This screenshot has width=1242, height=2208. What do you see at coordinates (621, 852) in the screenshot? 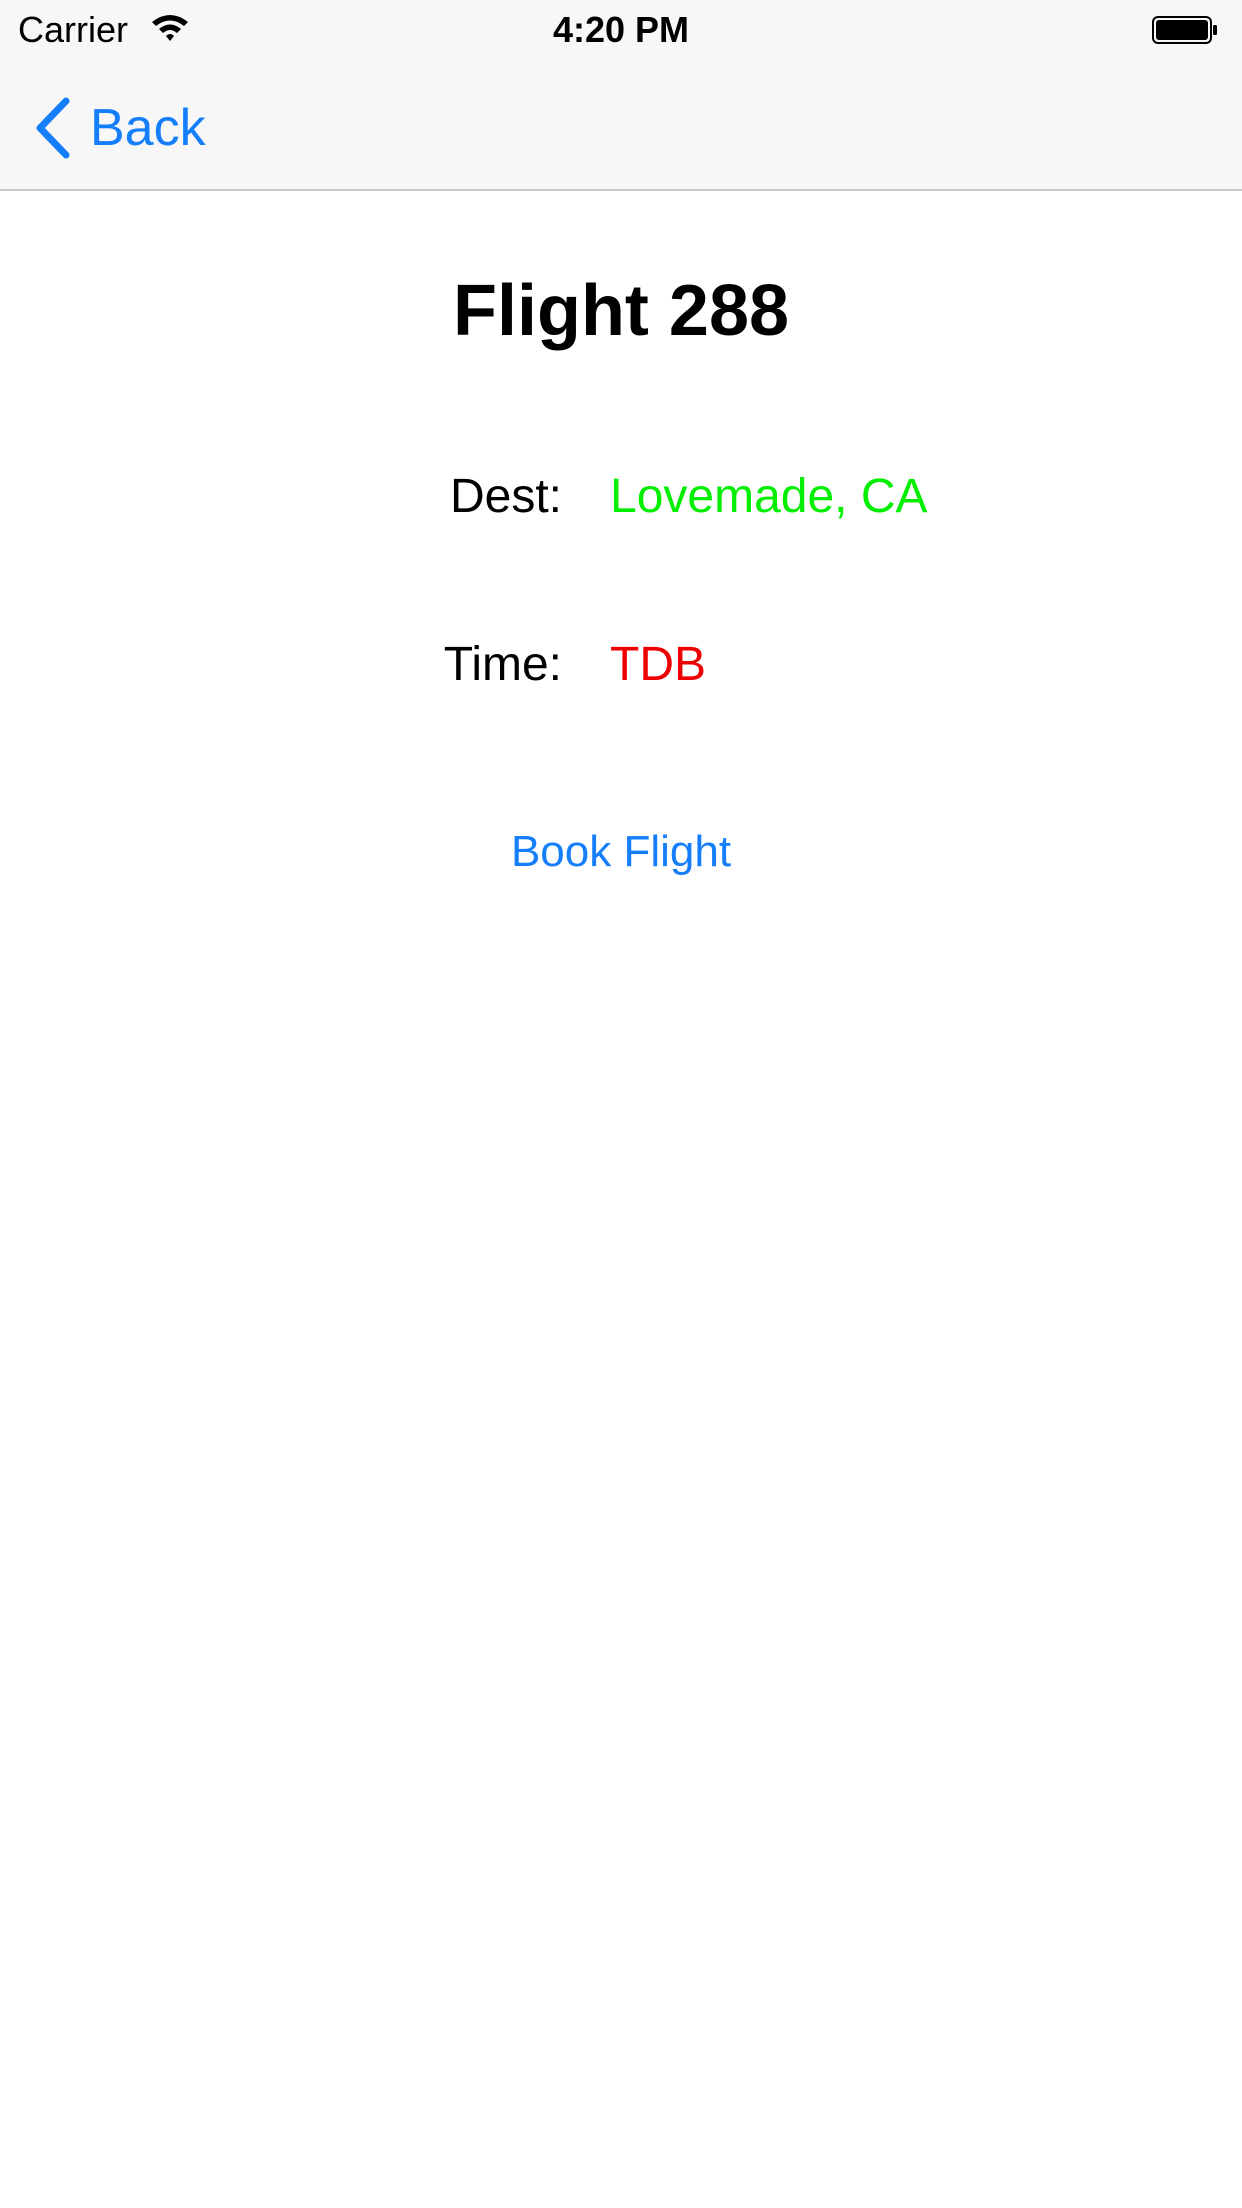
I see `book-flight-button: Book Flight` at bounding box center [621, 852].